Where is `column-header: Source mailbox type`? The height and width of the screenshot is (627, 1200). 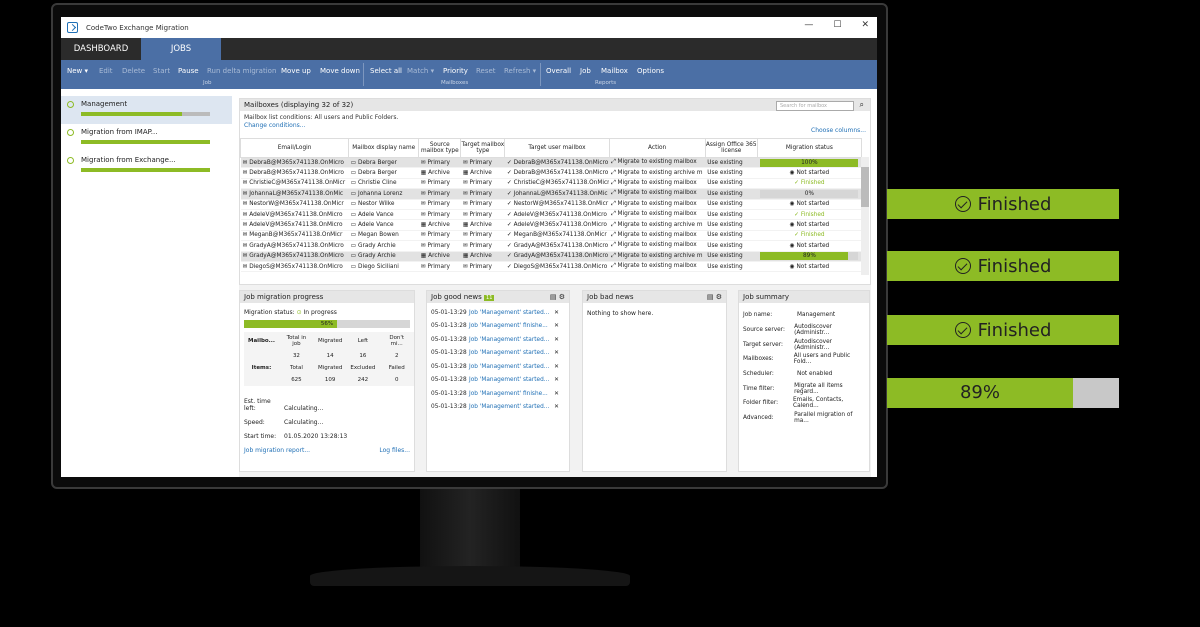
column-header: Source mailbox type is located at coordinates (440, 148).